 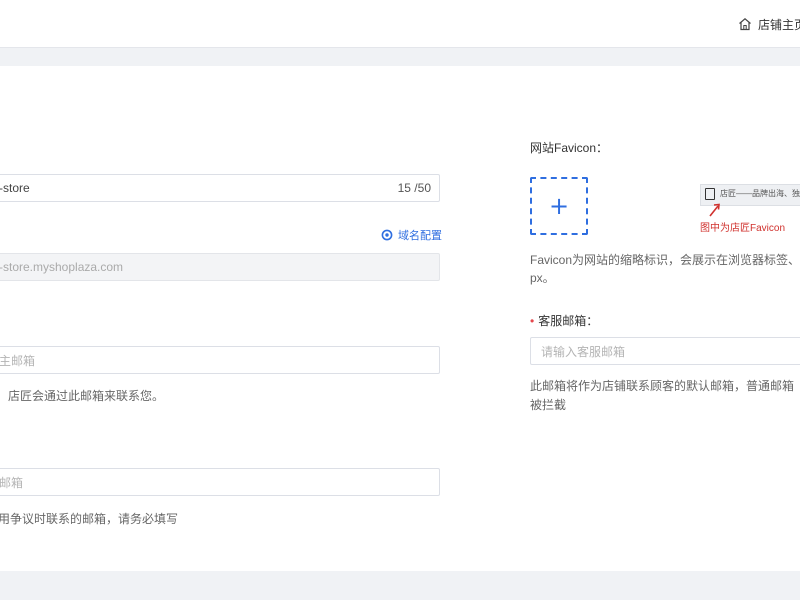 I want to click on preview-tab-text: 店匠——品牌出海、独, so click(x=760, y=193).